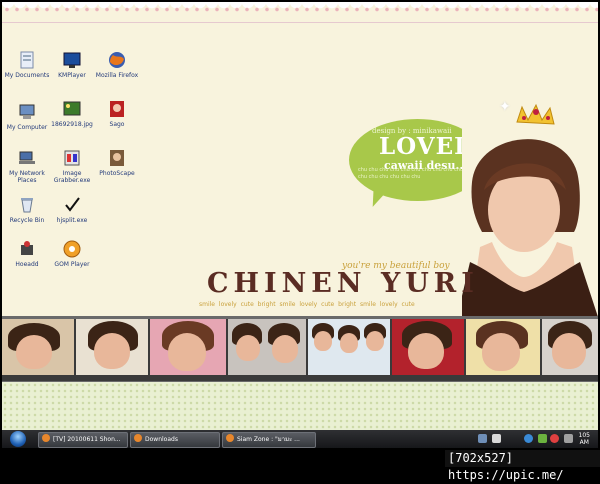  What do you see at coordinates (27, 127) in the screenshot?
I see `desktop-icon-label: My Computer` at bounding box center [27, 127].